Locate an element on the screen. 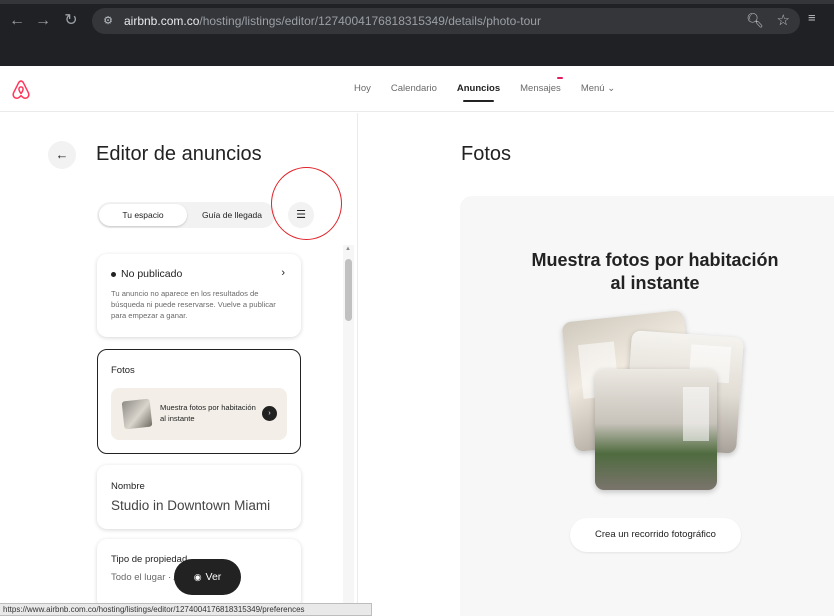 Image resolution: width=834 pixels, height=616 pixels. top-nav: Hoy Calendario Anuncios Mensajes Menú ⌄ is located at coordinates (494, 89).